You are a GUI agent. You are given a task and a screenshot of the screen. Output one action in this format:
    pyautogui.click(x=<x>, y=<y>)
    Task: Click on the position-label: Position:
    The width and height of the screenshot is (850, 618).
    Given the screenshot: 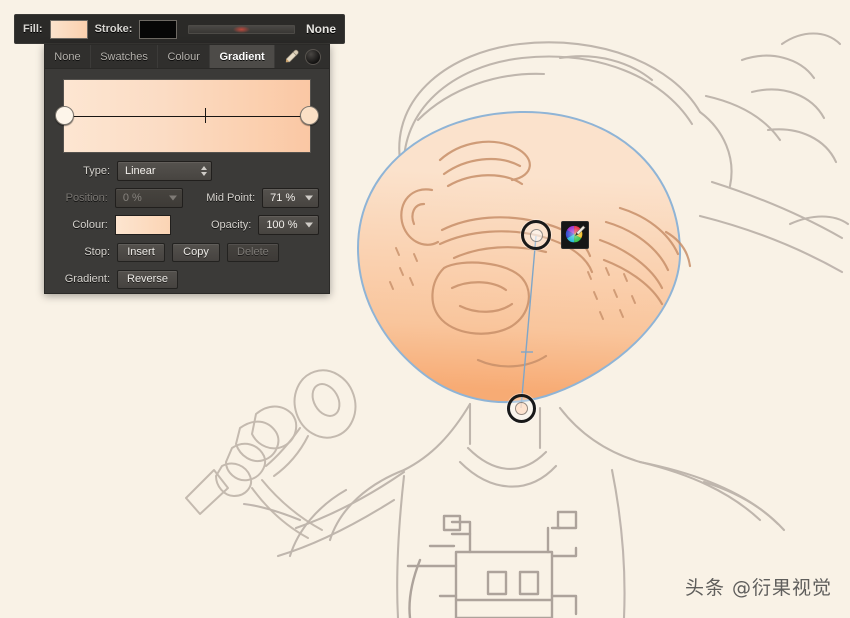 What is the action you would take?
    pyautogui.click(x=86, y=198)
    